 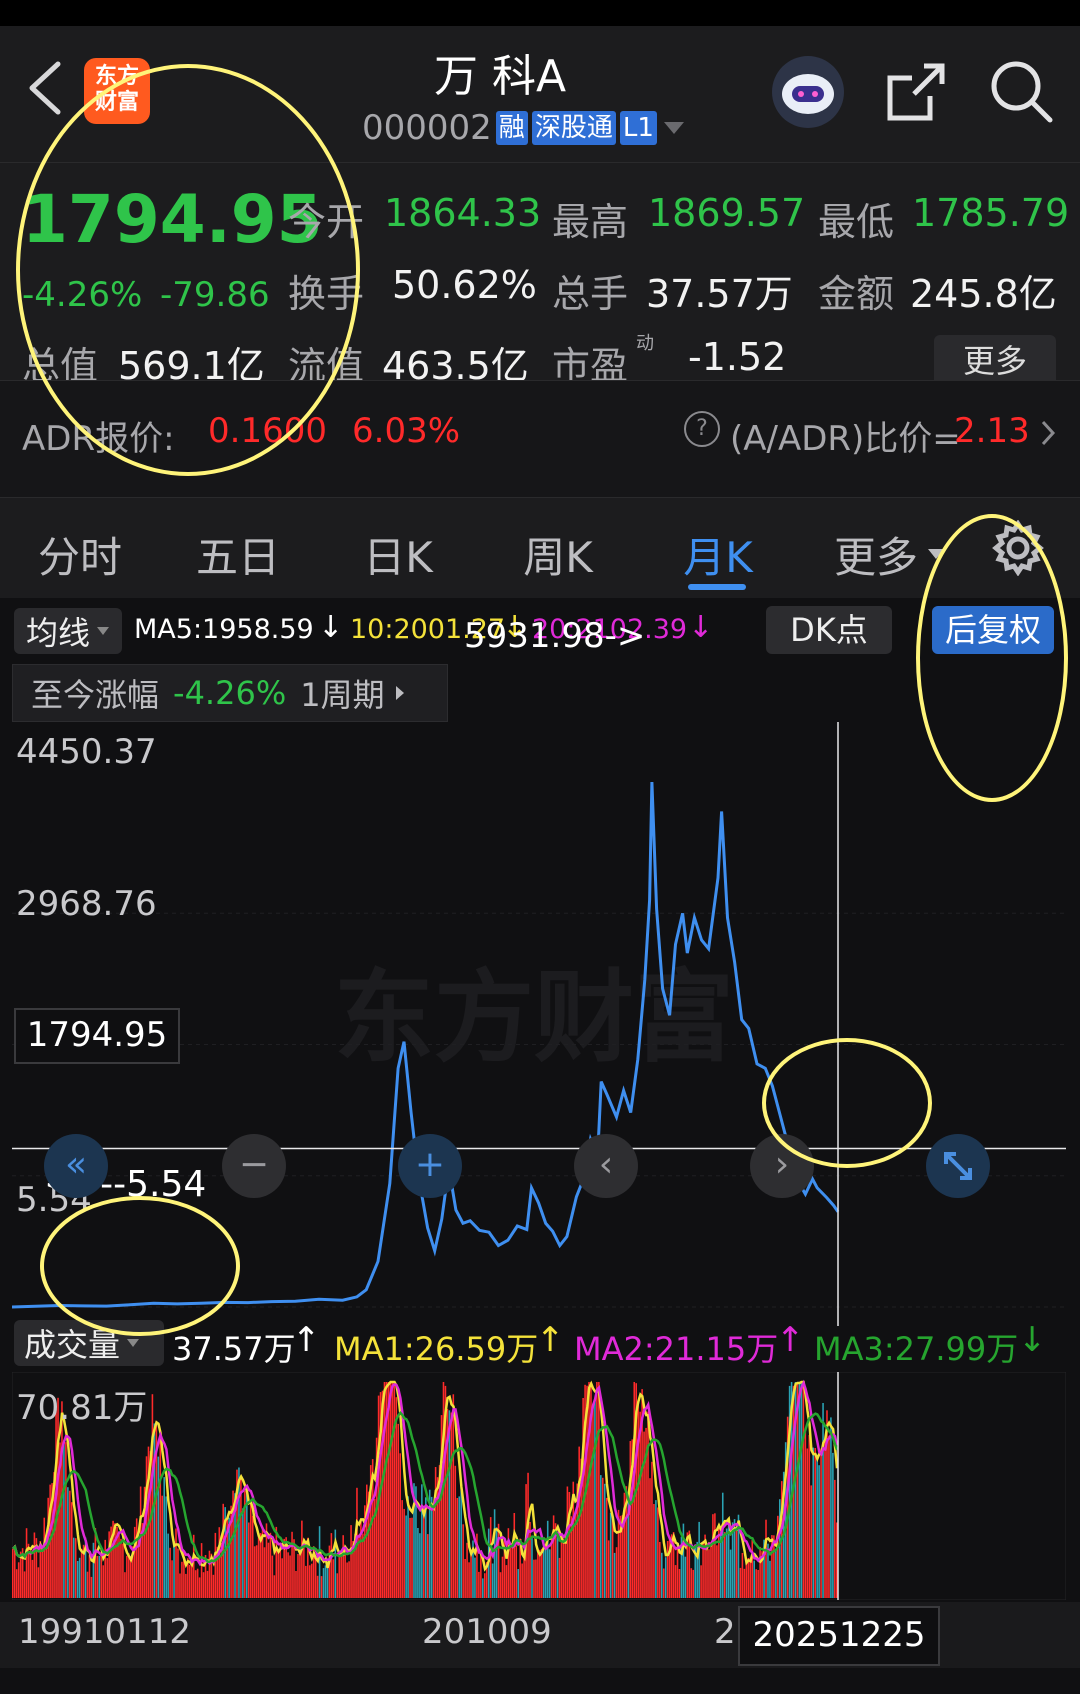 I want to click on volume-value: 37.57万, so click(x=719, y=294).